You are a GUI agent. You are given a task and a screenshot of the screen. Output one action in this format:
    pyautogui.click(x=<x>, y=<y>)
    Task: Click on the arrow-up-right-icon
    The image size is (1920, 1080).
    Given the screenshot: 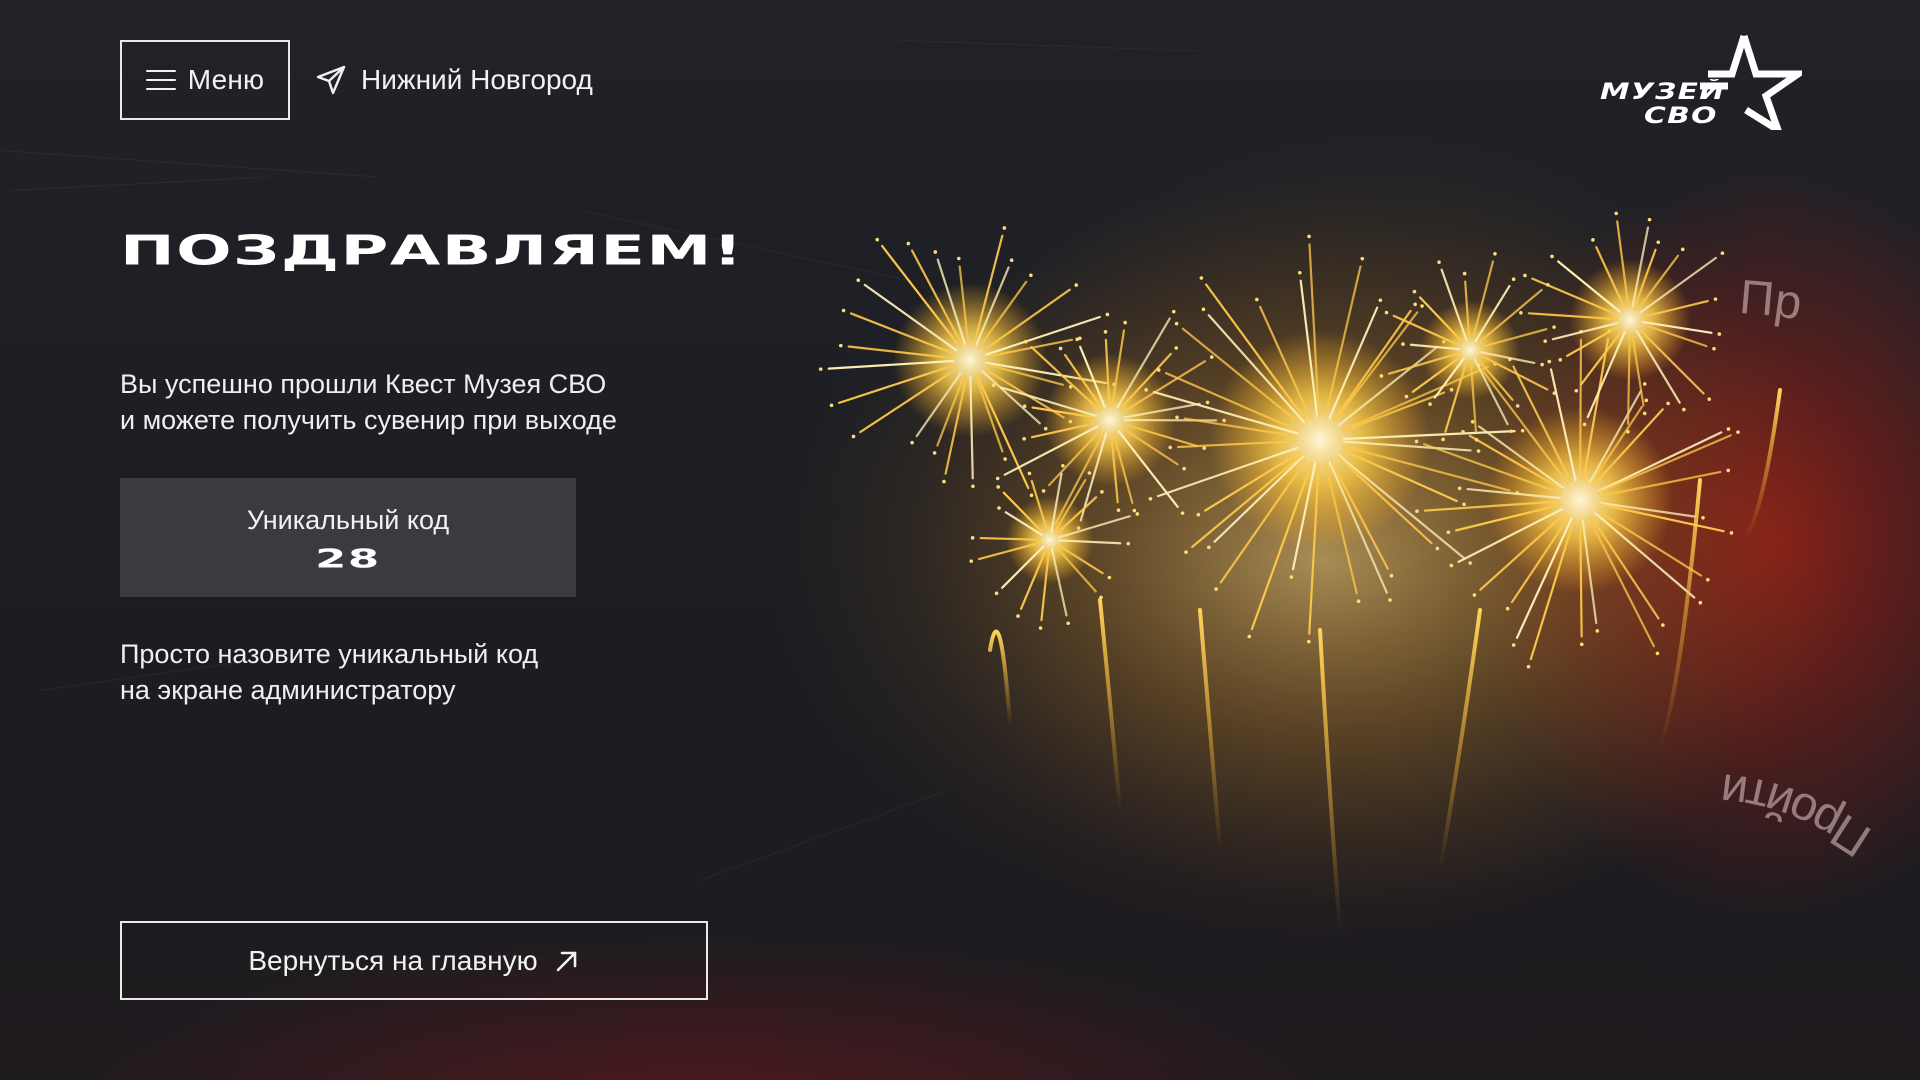 What is the action you would take?
    pyautogui.click(x=566, y=961)
    